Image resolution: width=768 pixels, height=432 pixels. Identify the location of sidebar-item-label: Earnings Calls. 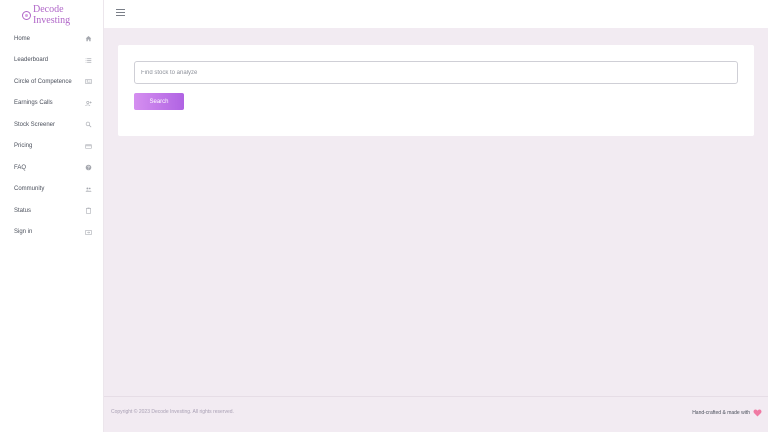
(33, 103).